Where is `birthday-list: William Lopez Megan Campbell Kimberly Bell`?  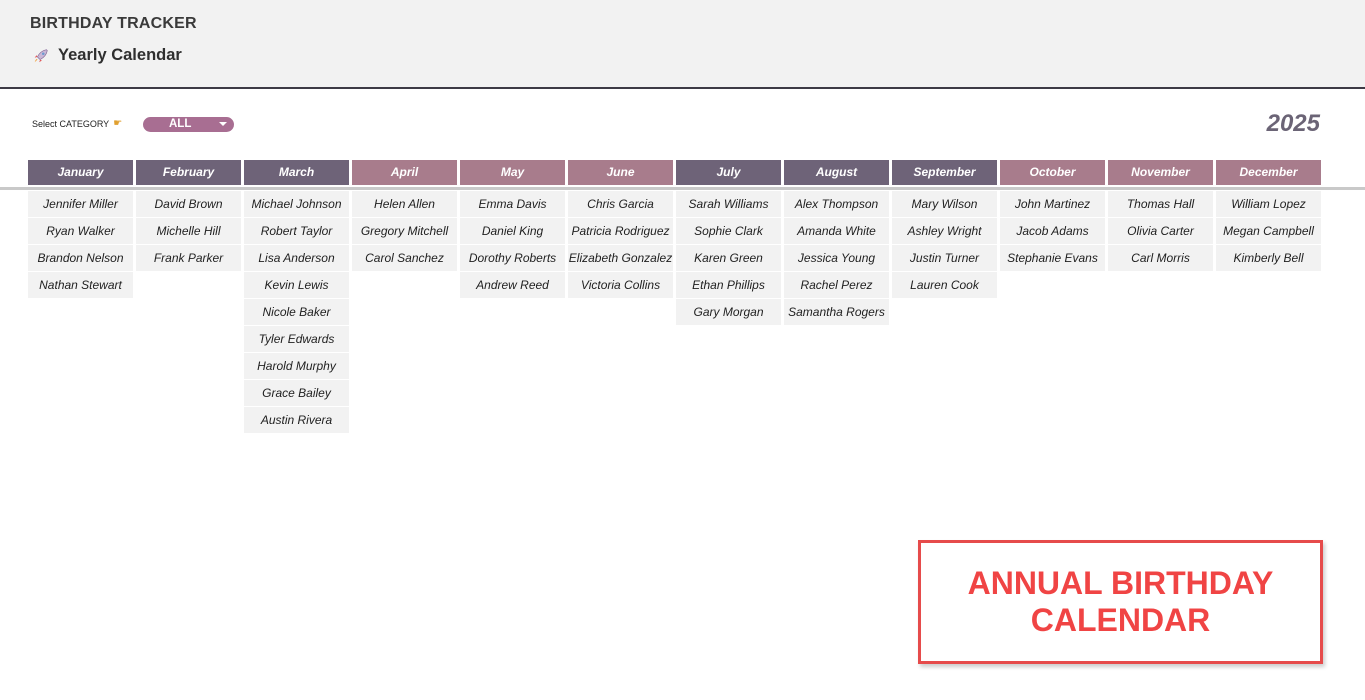 birthday-list: William Lopez Megan Campbell Kimberly Bell is located at coordinates (1268, 231).